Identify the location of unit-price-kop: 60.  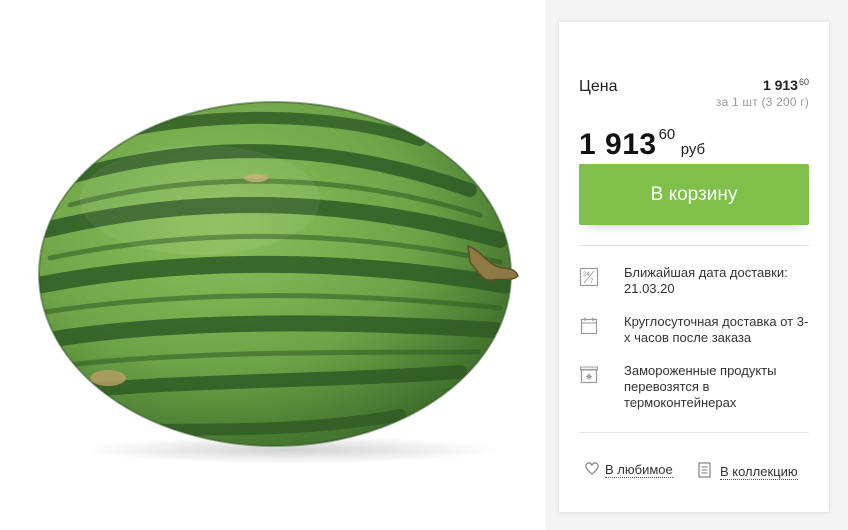
(803, 82).